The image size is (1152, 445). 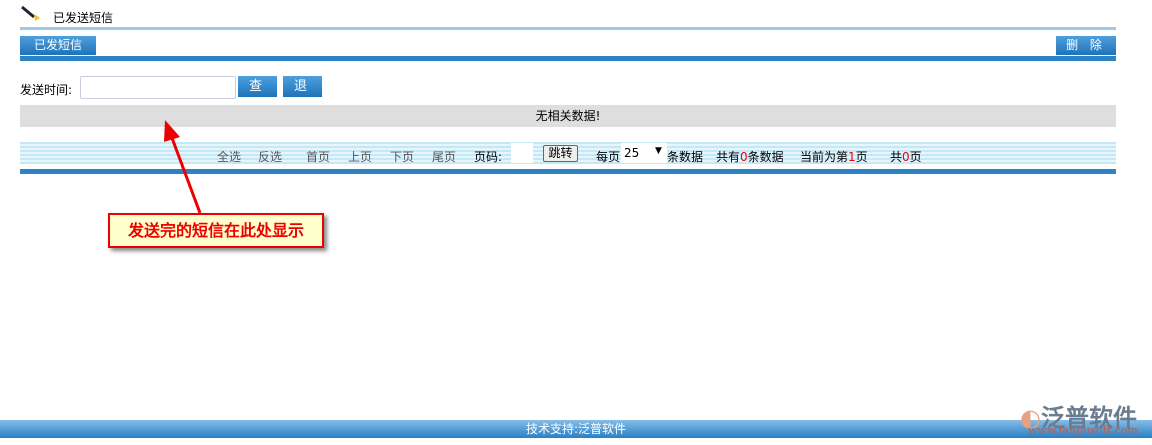 I want to click on total-prefix: 共有, so click(x=728, y=157).